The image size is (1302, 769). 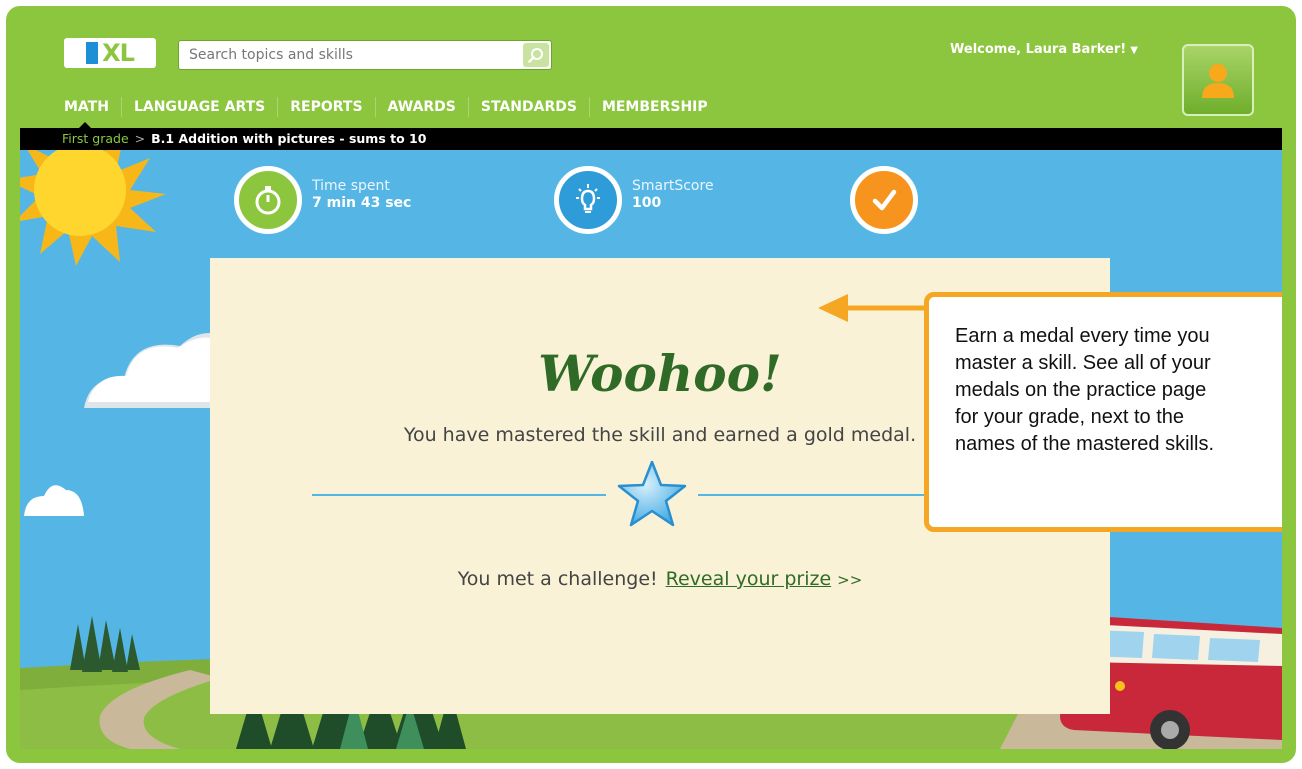 I want to click on small-cloud-icon, so click(x=54, y=500).